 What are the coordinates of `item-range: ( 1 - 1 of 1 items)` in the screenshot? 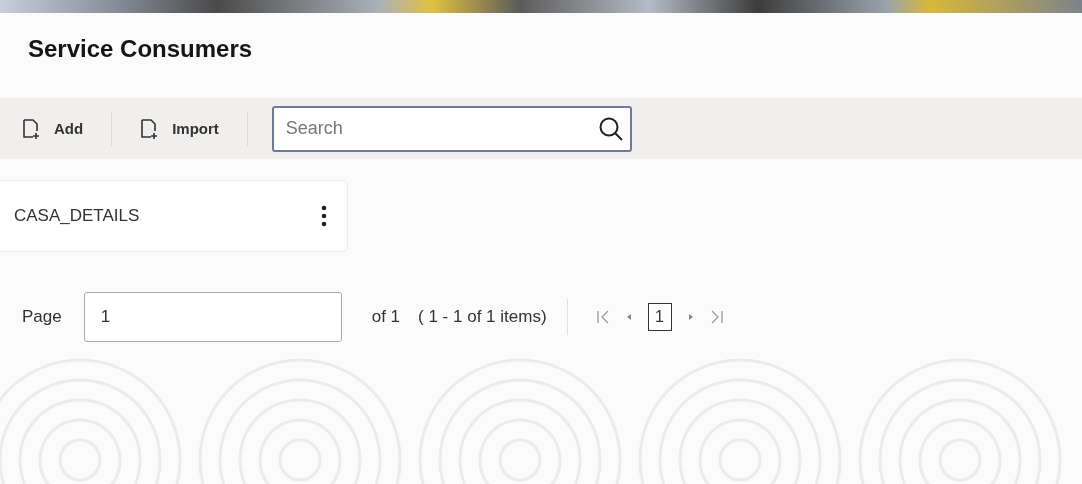 It's located at (482, 317).